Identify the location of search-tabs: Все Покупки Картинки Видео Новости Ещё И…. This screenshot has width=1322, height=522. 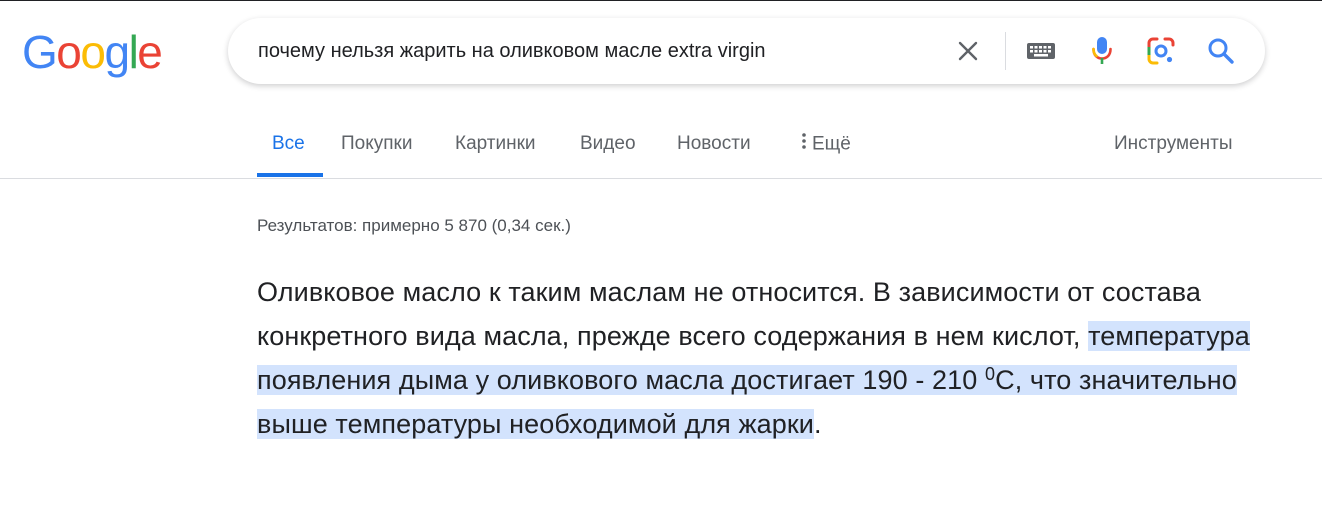
(661, 149).